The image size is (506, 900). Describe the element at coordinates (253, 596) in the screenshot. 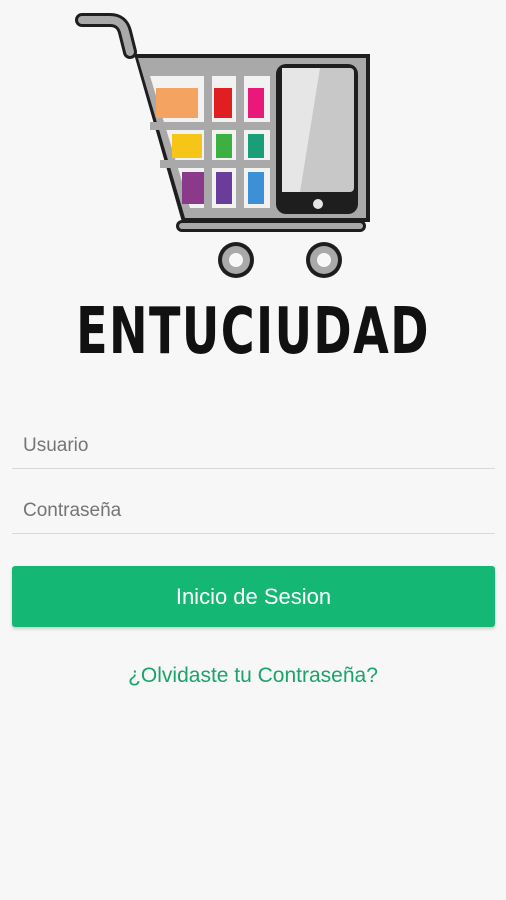

I see `login-button: Inicio de Sesion` at that location.